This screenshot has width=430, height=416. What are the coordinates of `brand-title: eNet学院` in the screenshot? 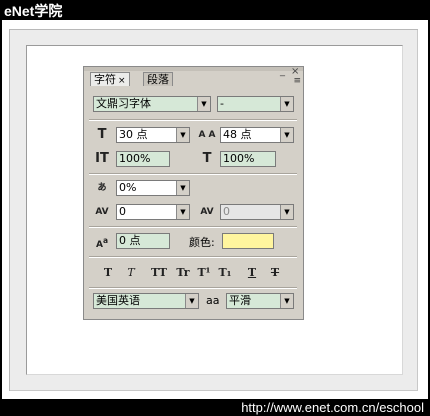 It's located at (33, 11).